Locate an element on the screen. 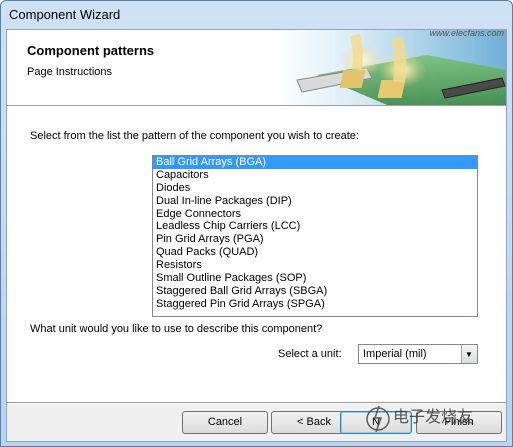 The width and height of the screenshot is (513, 447). unit-select: Imperial (mil) ▼ is located at coordinates (418, 354).